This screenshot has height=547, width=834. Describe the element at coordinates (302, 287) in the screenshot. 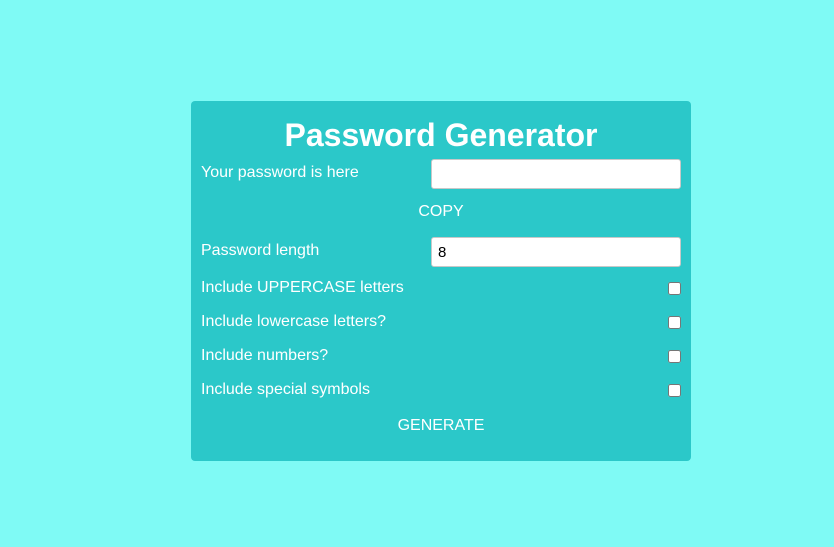

I see `uppercase-option-label: Include UPPERCASE letters` at that location.